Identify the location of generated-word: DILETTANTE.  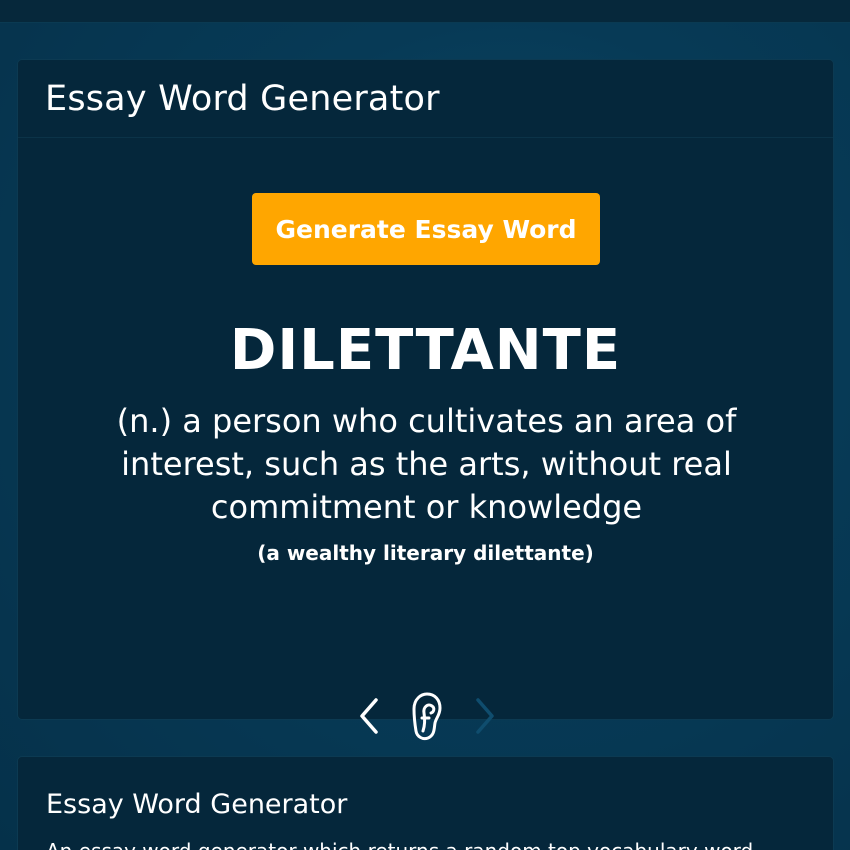
(425, 350).